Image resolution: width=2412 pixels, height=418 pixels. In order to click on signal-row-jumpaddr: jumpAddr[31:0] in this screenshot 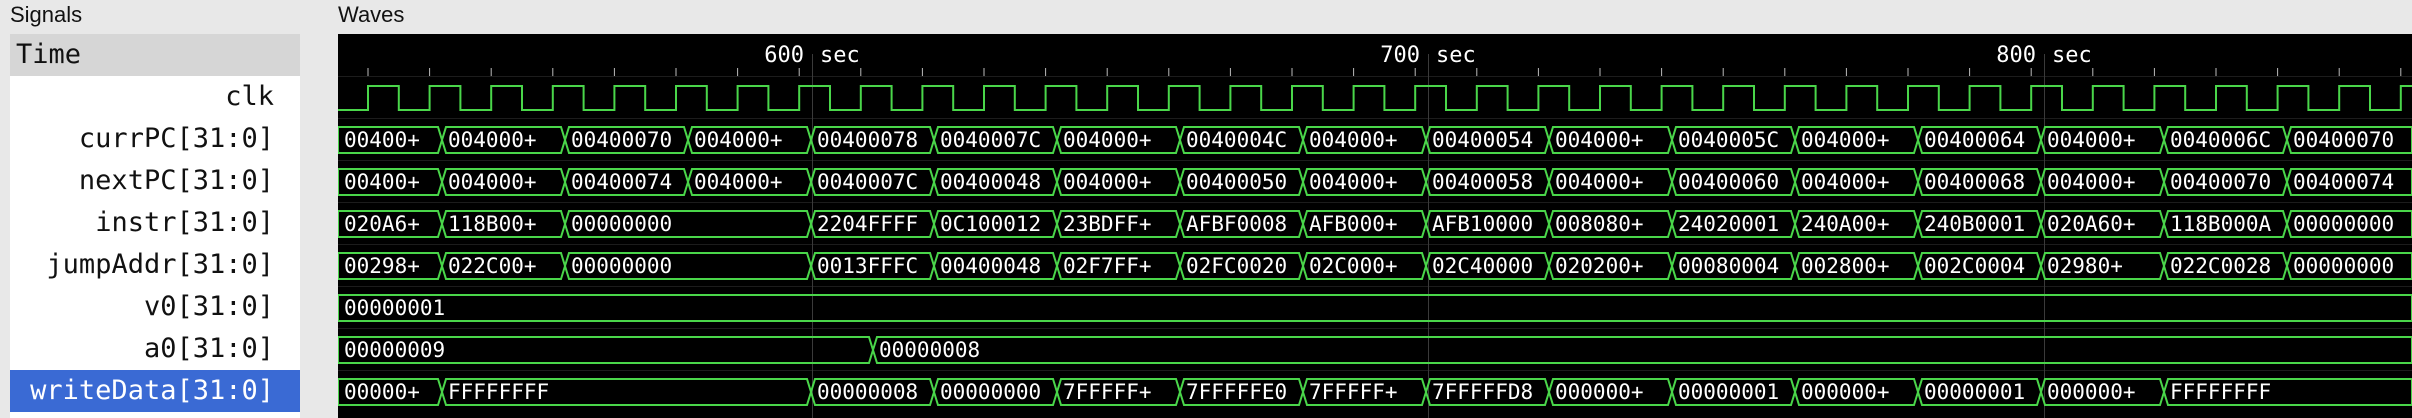, I will do `click(155, 265)`.